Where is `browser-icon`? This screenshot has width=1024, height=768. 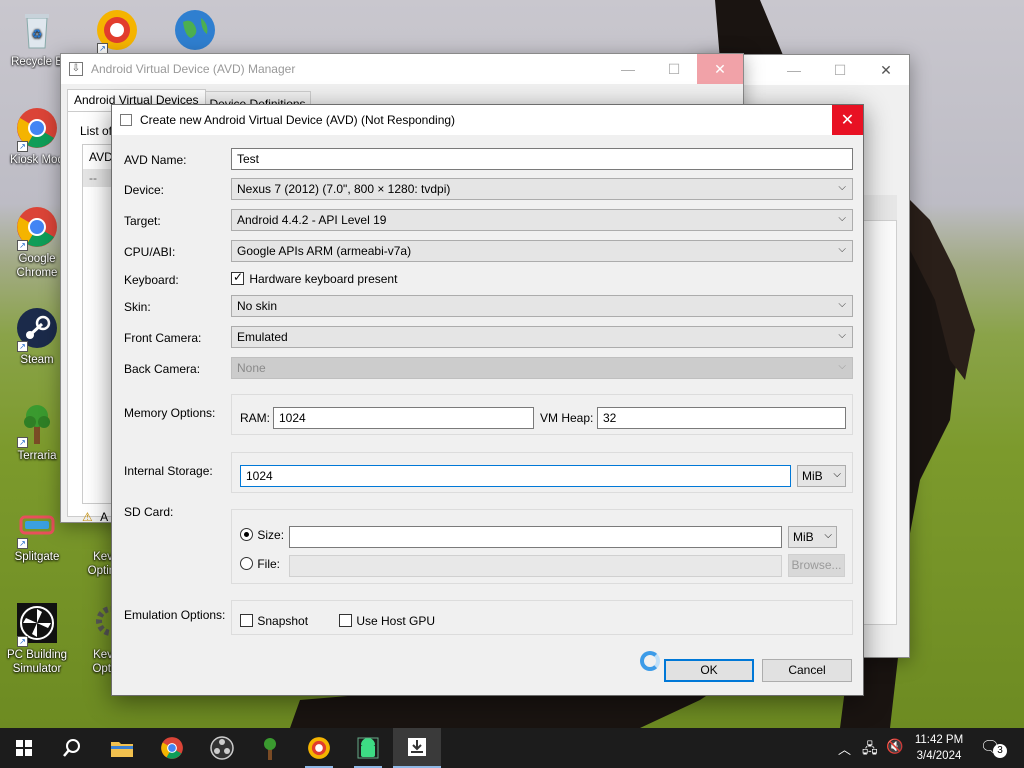 browser-icon is located at coordinates (319, 748).